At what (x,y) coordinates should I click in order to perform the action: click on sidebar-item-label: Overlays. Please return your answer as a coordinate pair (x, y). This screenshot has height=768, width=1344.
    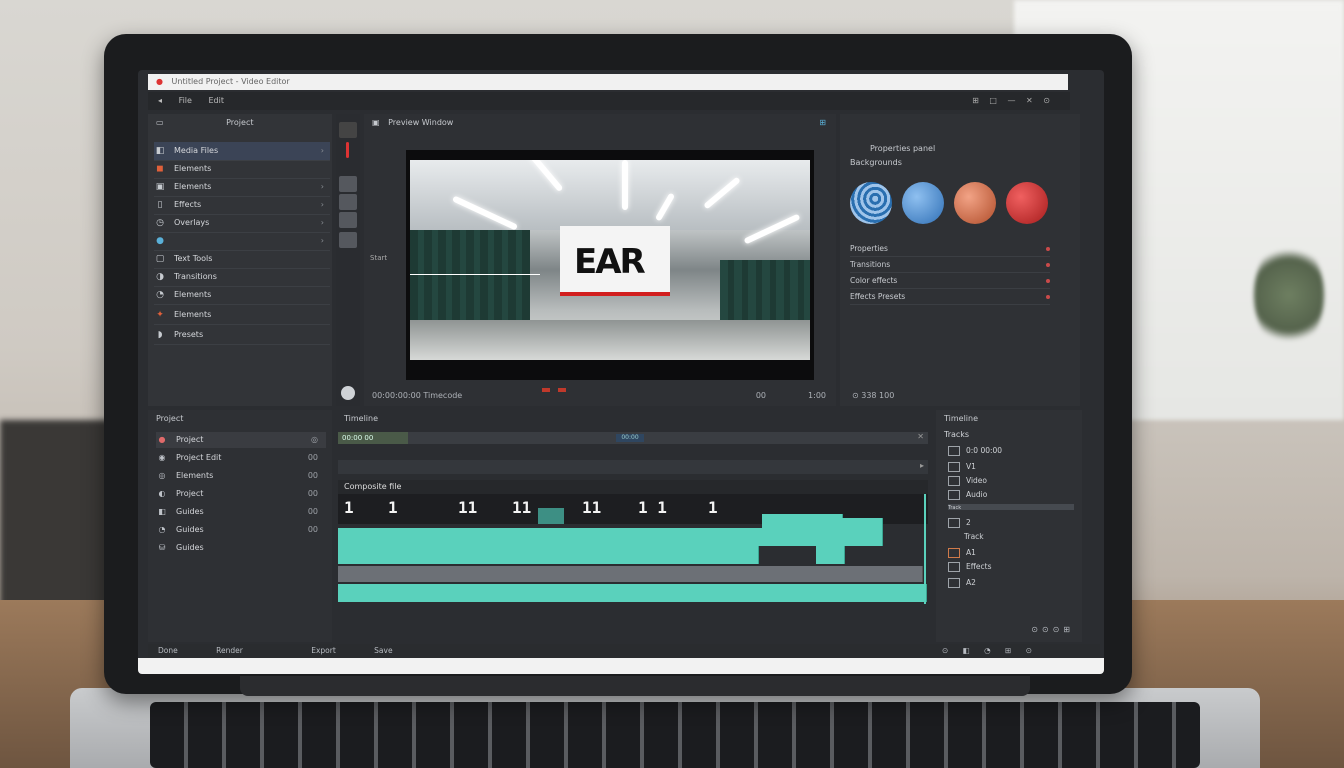
    Looking at the image, I should click on (192, 222).